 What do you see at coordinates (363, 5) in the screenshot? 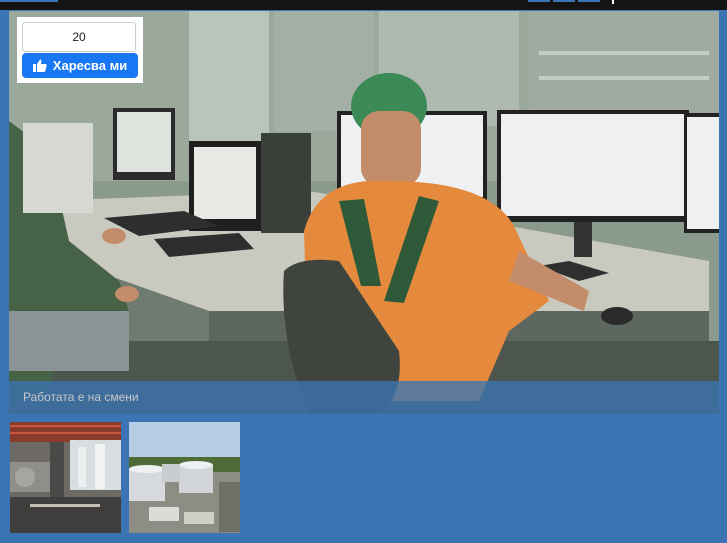
I see `top-bar` at bounding box center [363, 5].